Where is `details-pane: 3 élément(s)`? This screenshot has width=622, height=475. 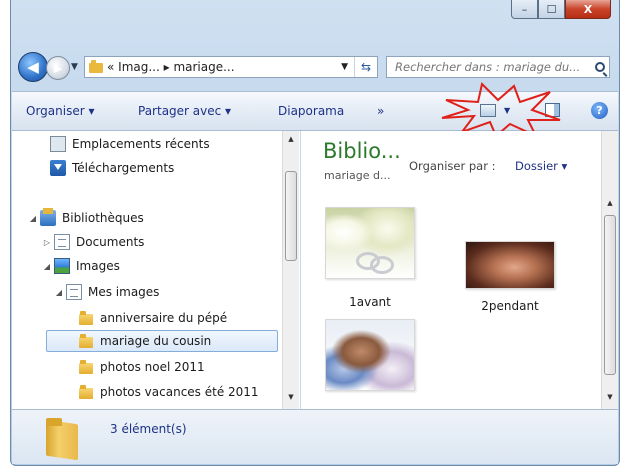
details-pane: 3 élément(s) is located at coordinates (315, 436).